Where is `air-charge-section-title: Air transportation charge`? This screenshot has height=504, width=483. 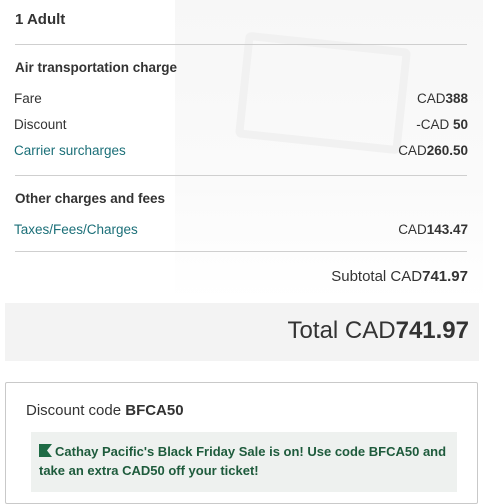 air-charge-section-title: Air transportation charge is located at coordinates (96, 67).